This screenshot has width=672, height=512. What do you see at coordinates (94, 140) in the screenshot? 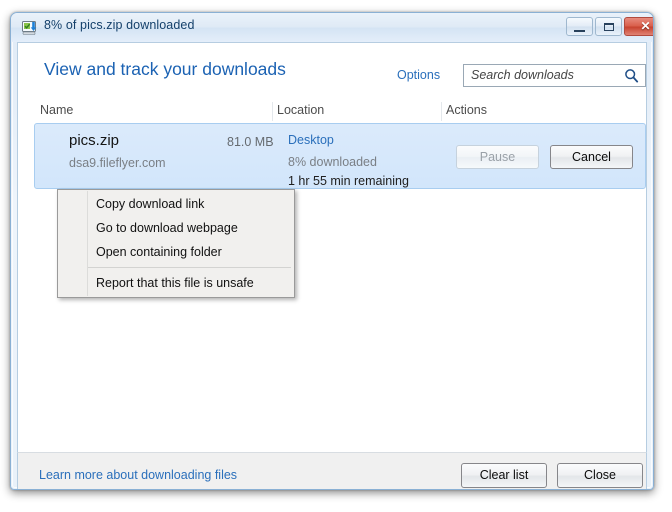
I see `download-file-name: pics.zip` at bounding box center [94, 140].